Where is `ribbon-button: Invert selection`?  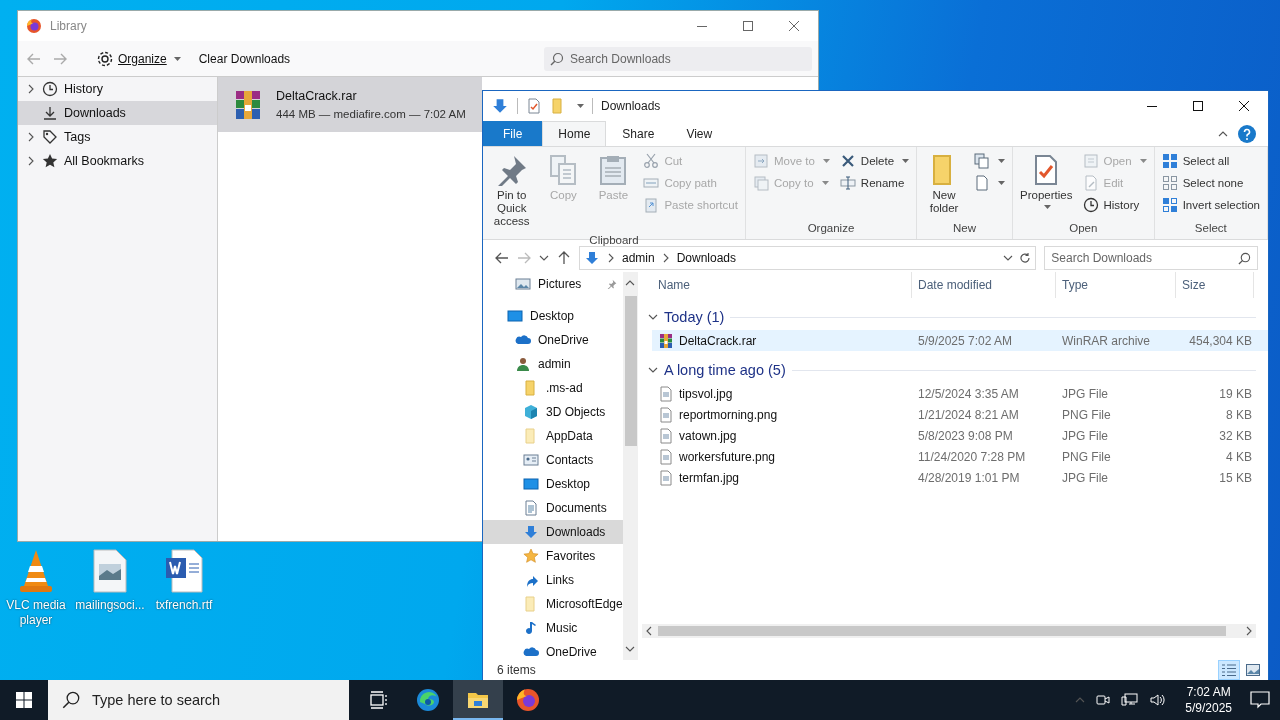
ribbon-button: Invert selection is located at coordinates (1210, 204).